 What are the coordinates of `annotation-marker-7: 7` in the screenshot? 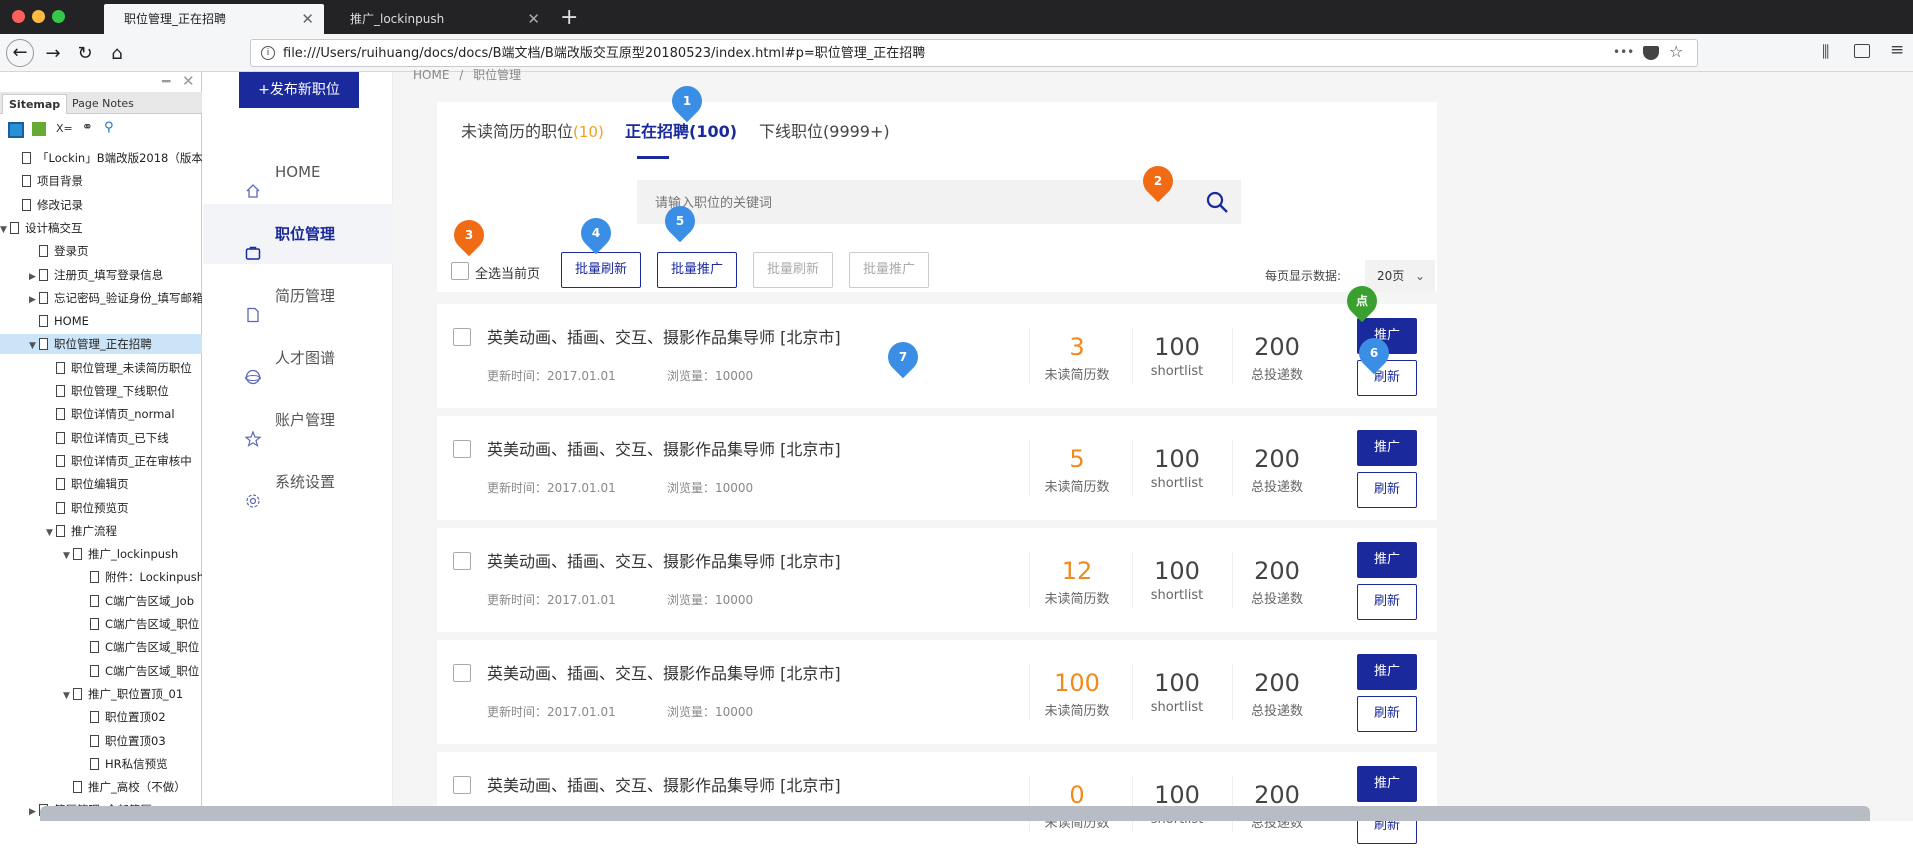 It's located at (903, 357).